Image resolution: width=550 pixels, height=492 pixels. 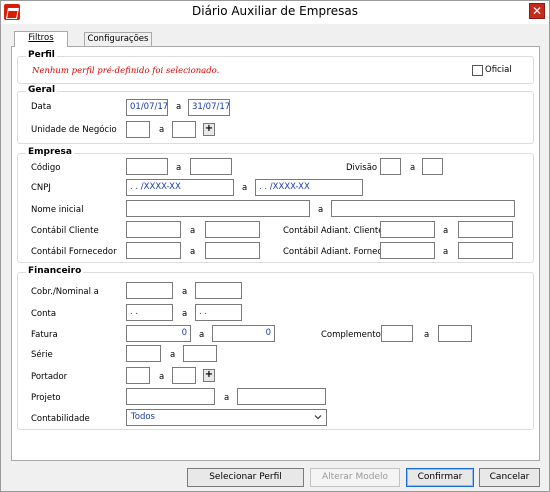 I want to click on contabil-fornecedor-to-input, so click(x=232, y=250).